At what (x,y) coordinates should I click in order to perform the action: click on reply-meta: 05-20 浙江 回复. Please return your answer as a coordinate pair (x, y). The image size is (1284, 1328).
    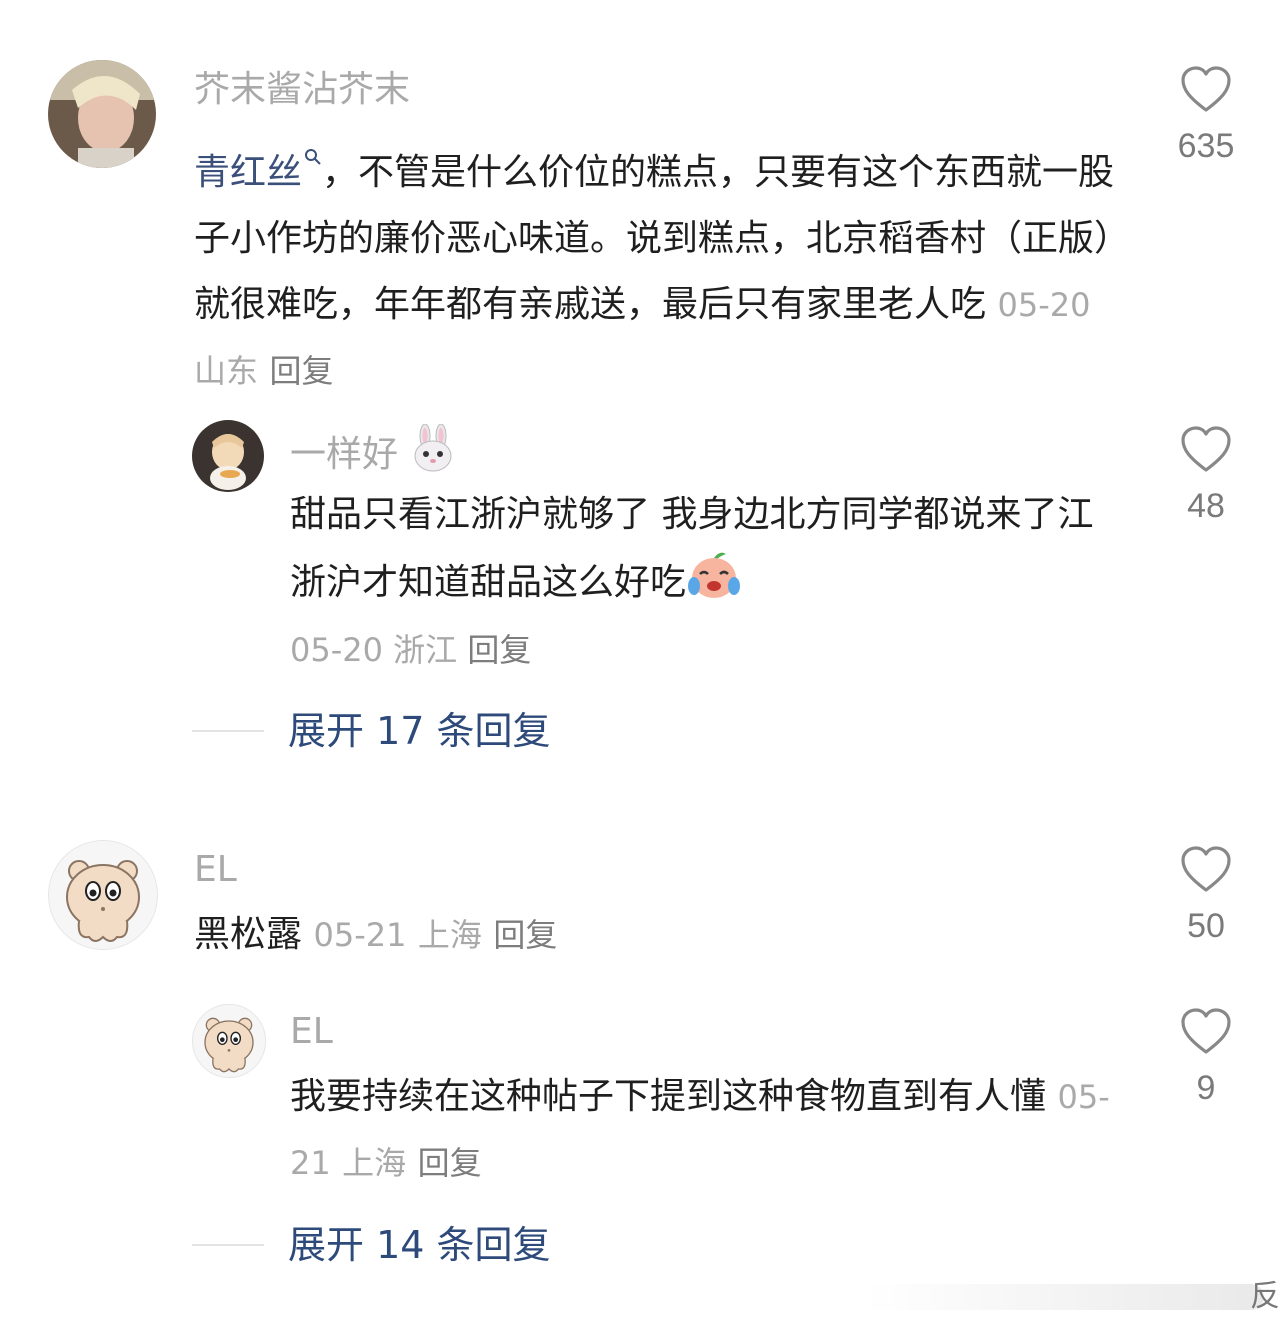
    Looking at the image, I should click on (410, 650).